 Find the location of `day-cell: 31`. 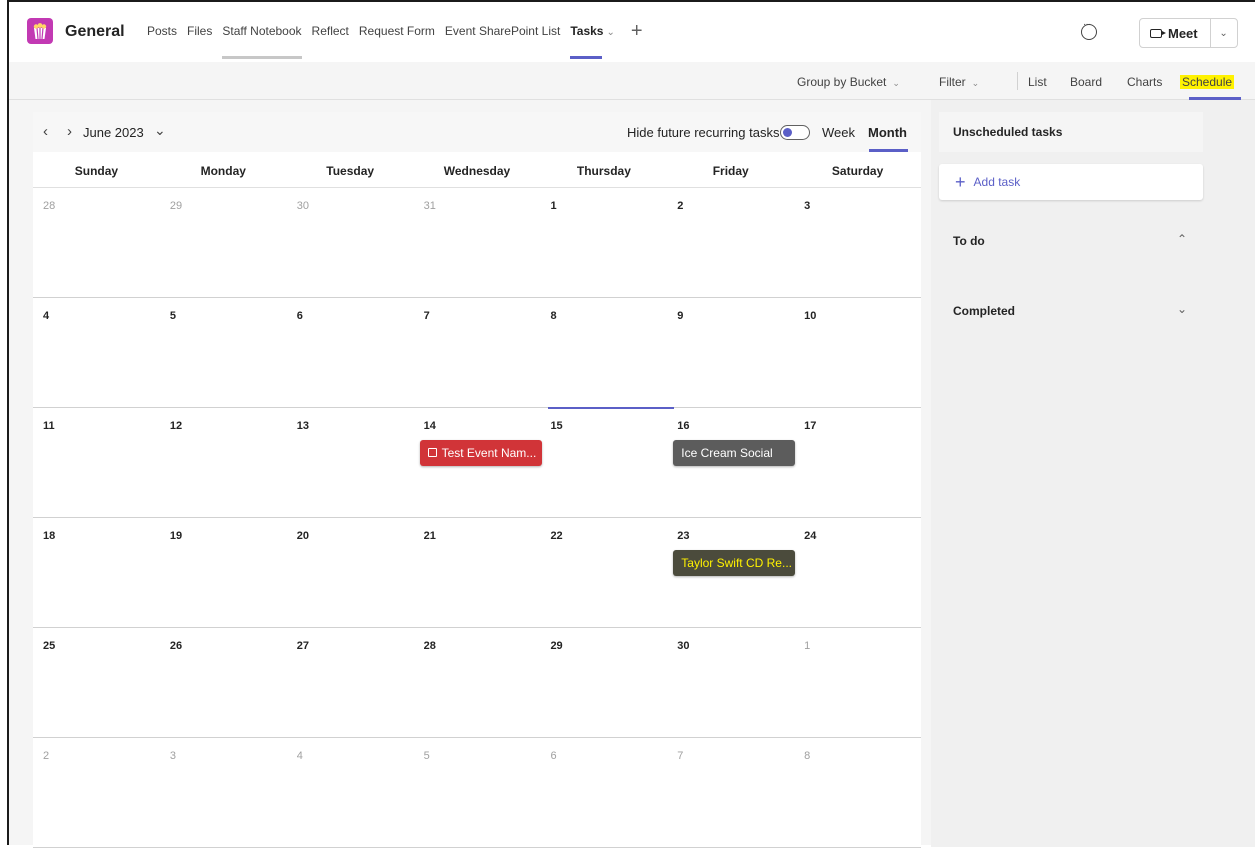

day-cell: 31 is located at coordinates (477, 242).